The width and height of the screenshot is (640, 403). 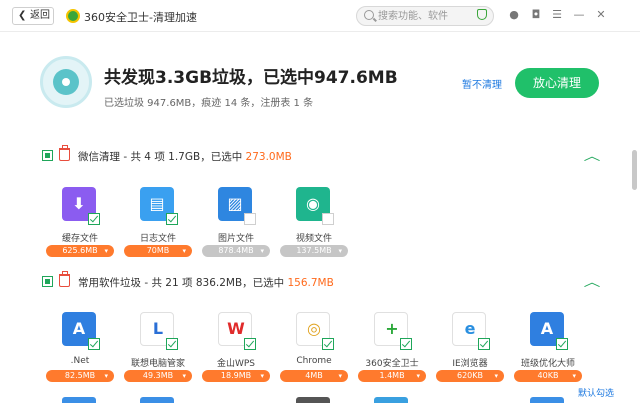 What do you see at coordinates (235, 239) in the screenshot?
I see `item-label: 图片文件` at bounding box center [235, 239].